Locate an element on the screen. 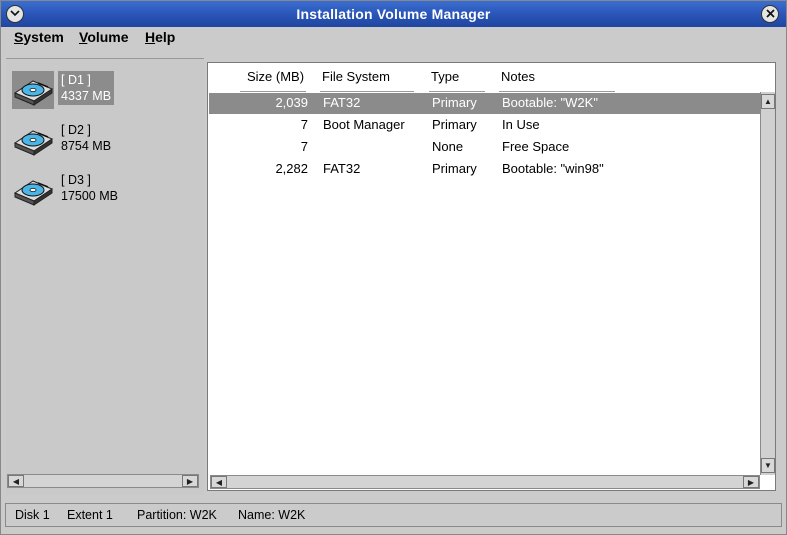 This screenshot has width=787, height=535. partition-row: 7 None Free Space is located at coordinates (484, 147).